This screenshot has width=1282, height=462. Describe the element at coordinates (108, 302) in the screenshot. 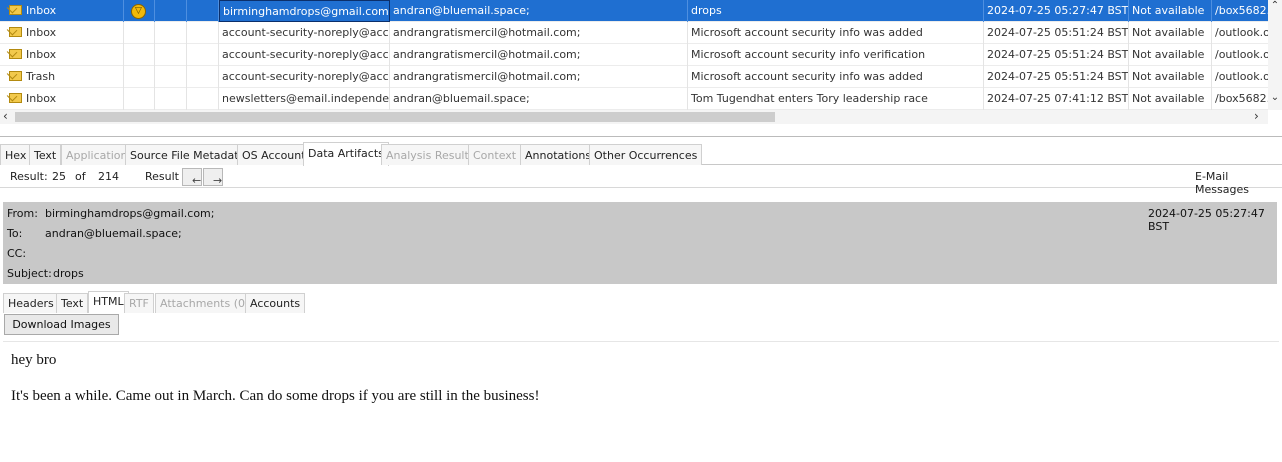

I see `tab-html: HTML` at that location.